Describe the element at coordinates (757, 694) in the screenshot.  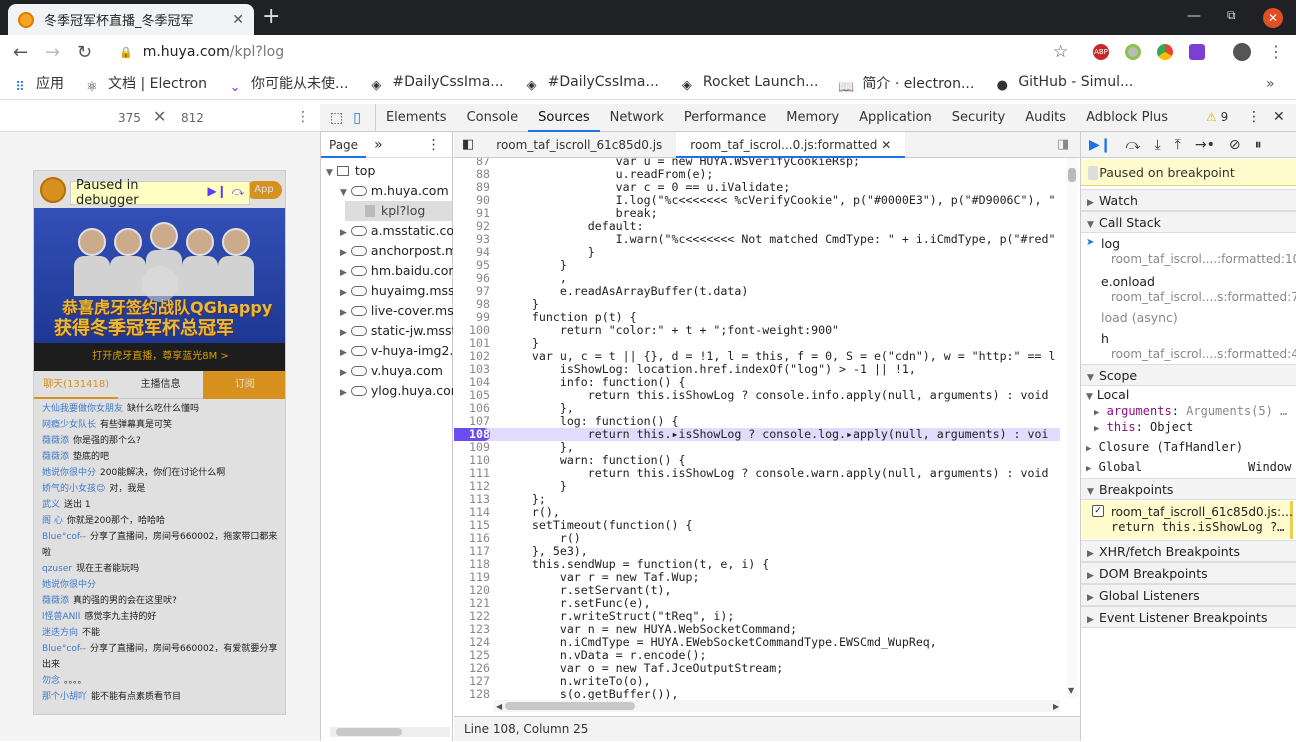
I see `code-line: 128 s(o.getBuffer()),` at that location.